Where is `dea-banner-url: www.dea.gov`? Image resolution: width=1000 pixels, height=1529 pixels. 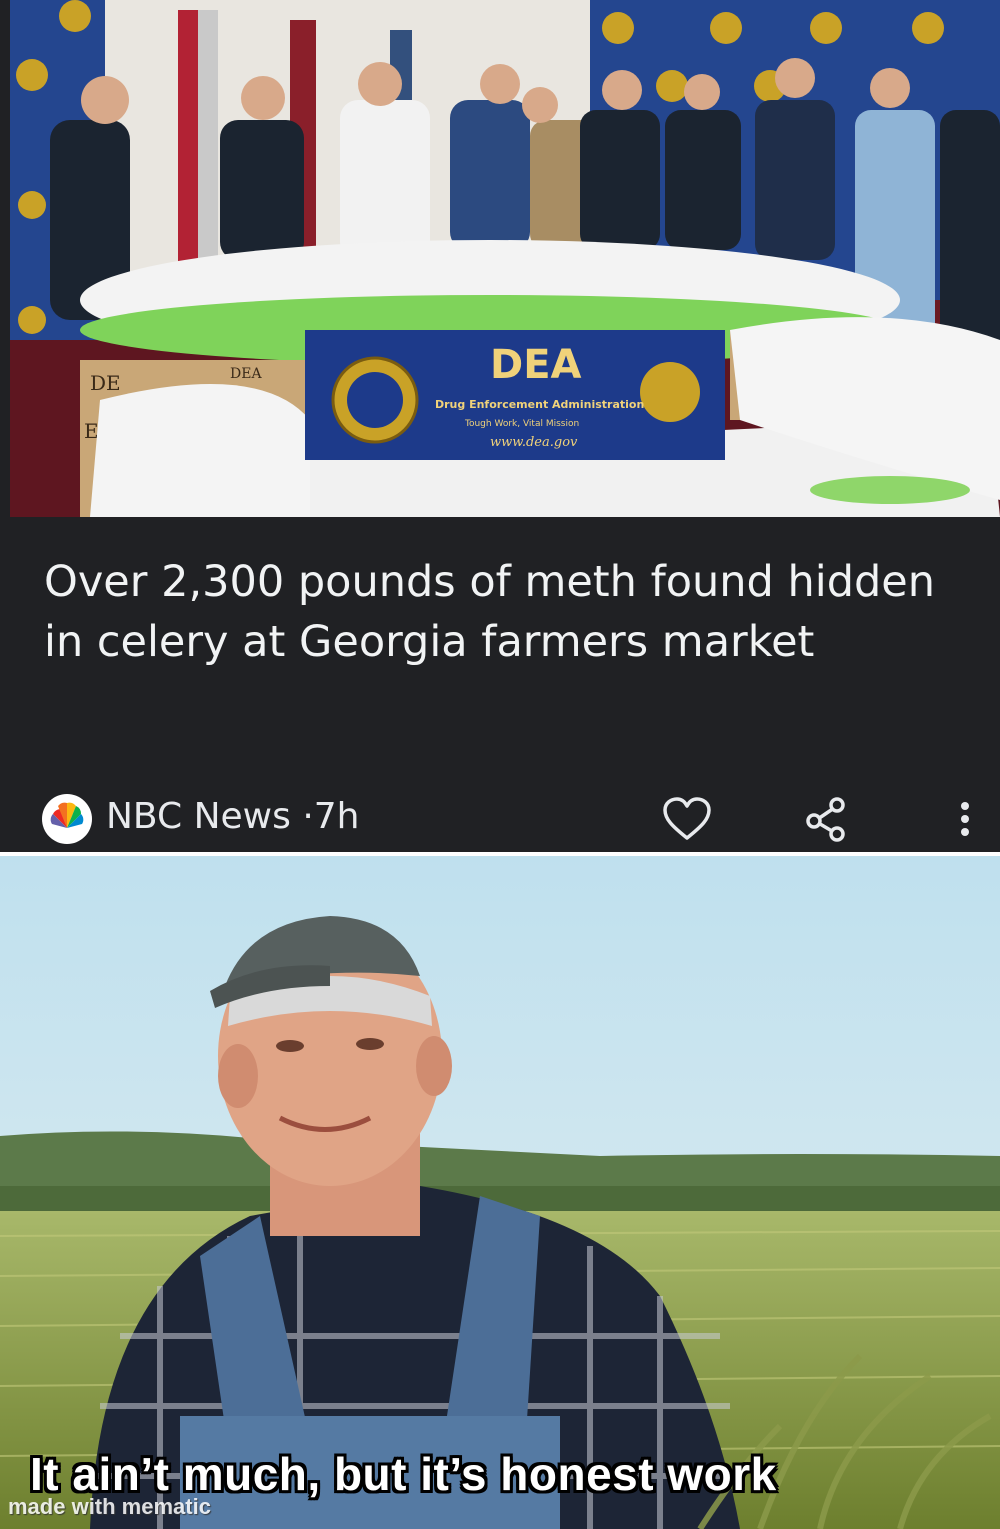
dea-banner-url: www.dea.gov is located at coordinates (534, 442).